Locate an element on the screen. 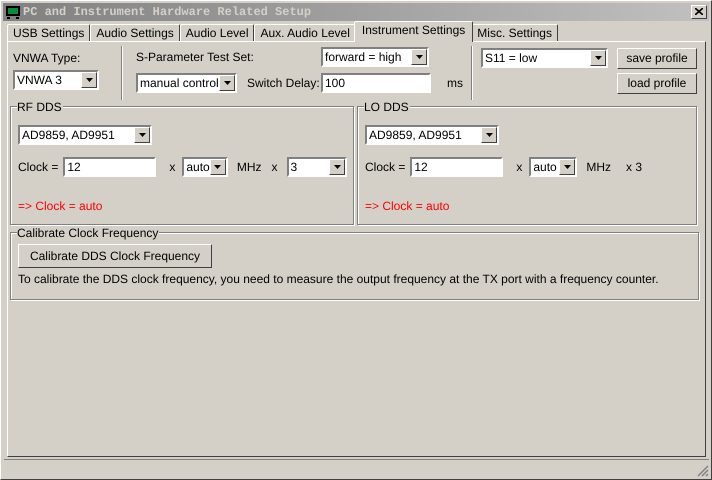 This screenshot has width=712, height=480. factor-label: x 3 is located at coordinates (634, 167).